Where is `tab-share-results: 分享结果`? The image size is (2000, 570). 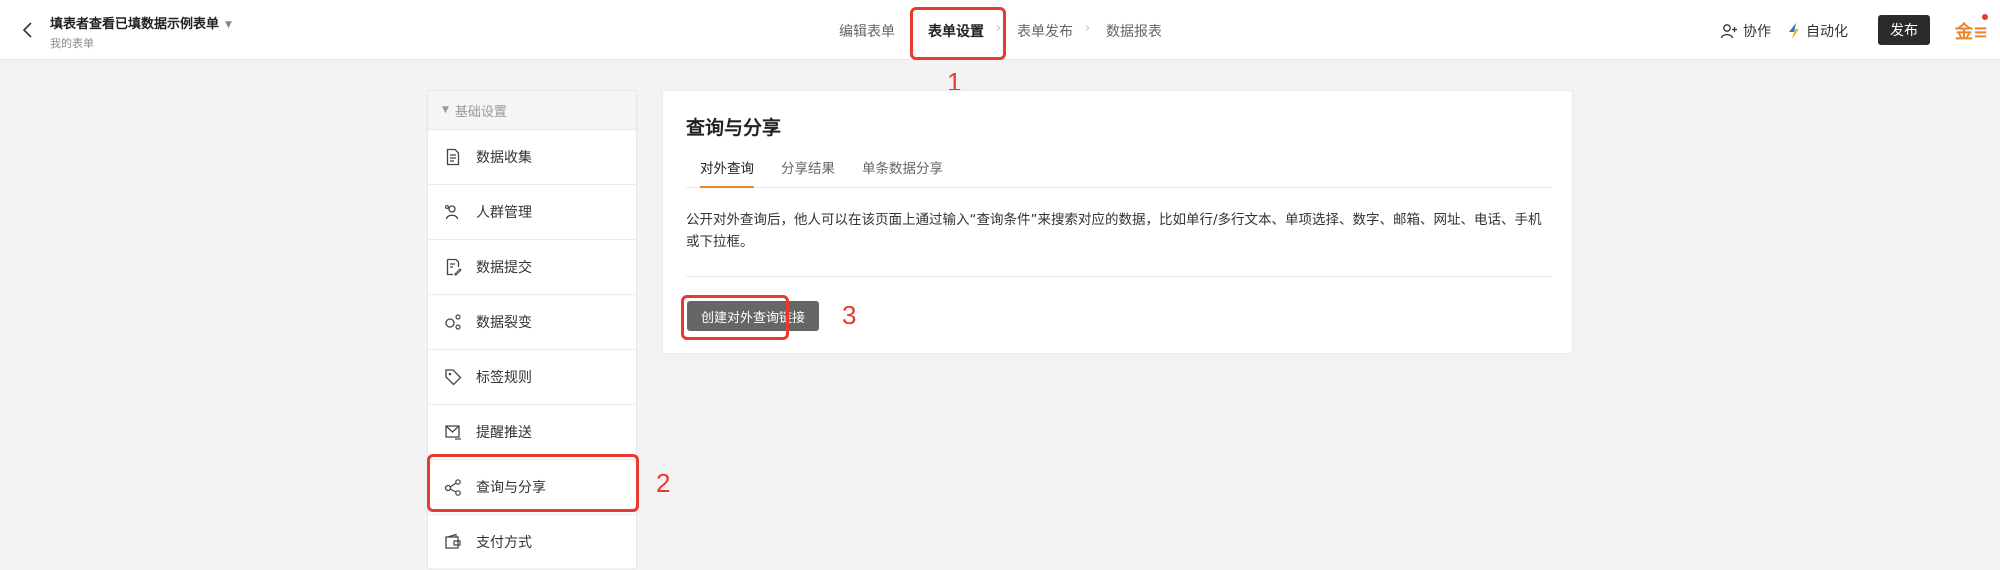 tab-share-results: 分享结果 is located at coordinates (808, 171).